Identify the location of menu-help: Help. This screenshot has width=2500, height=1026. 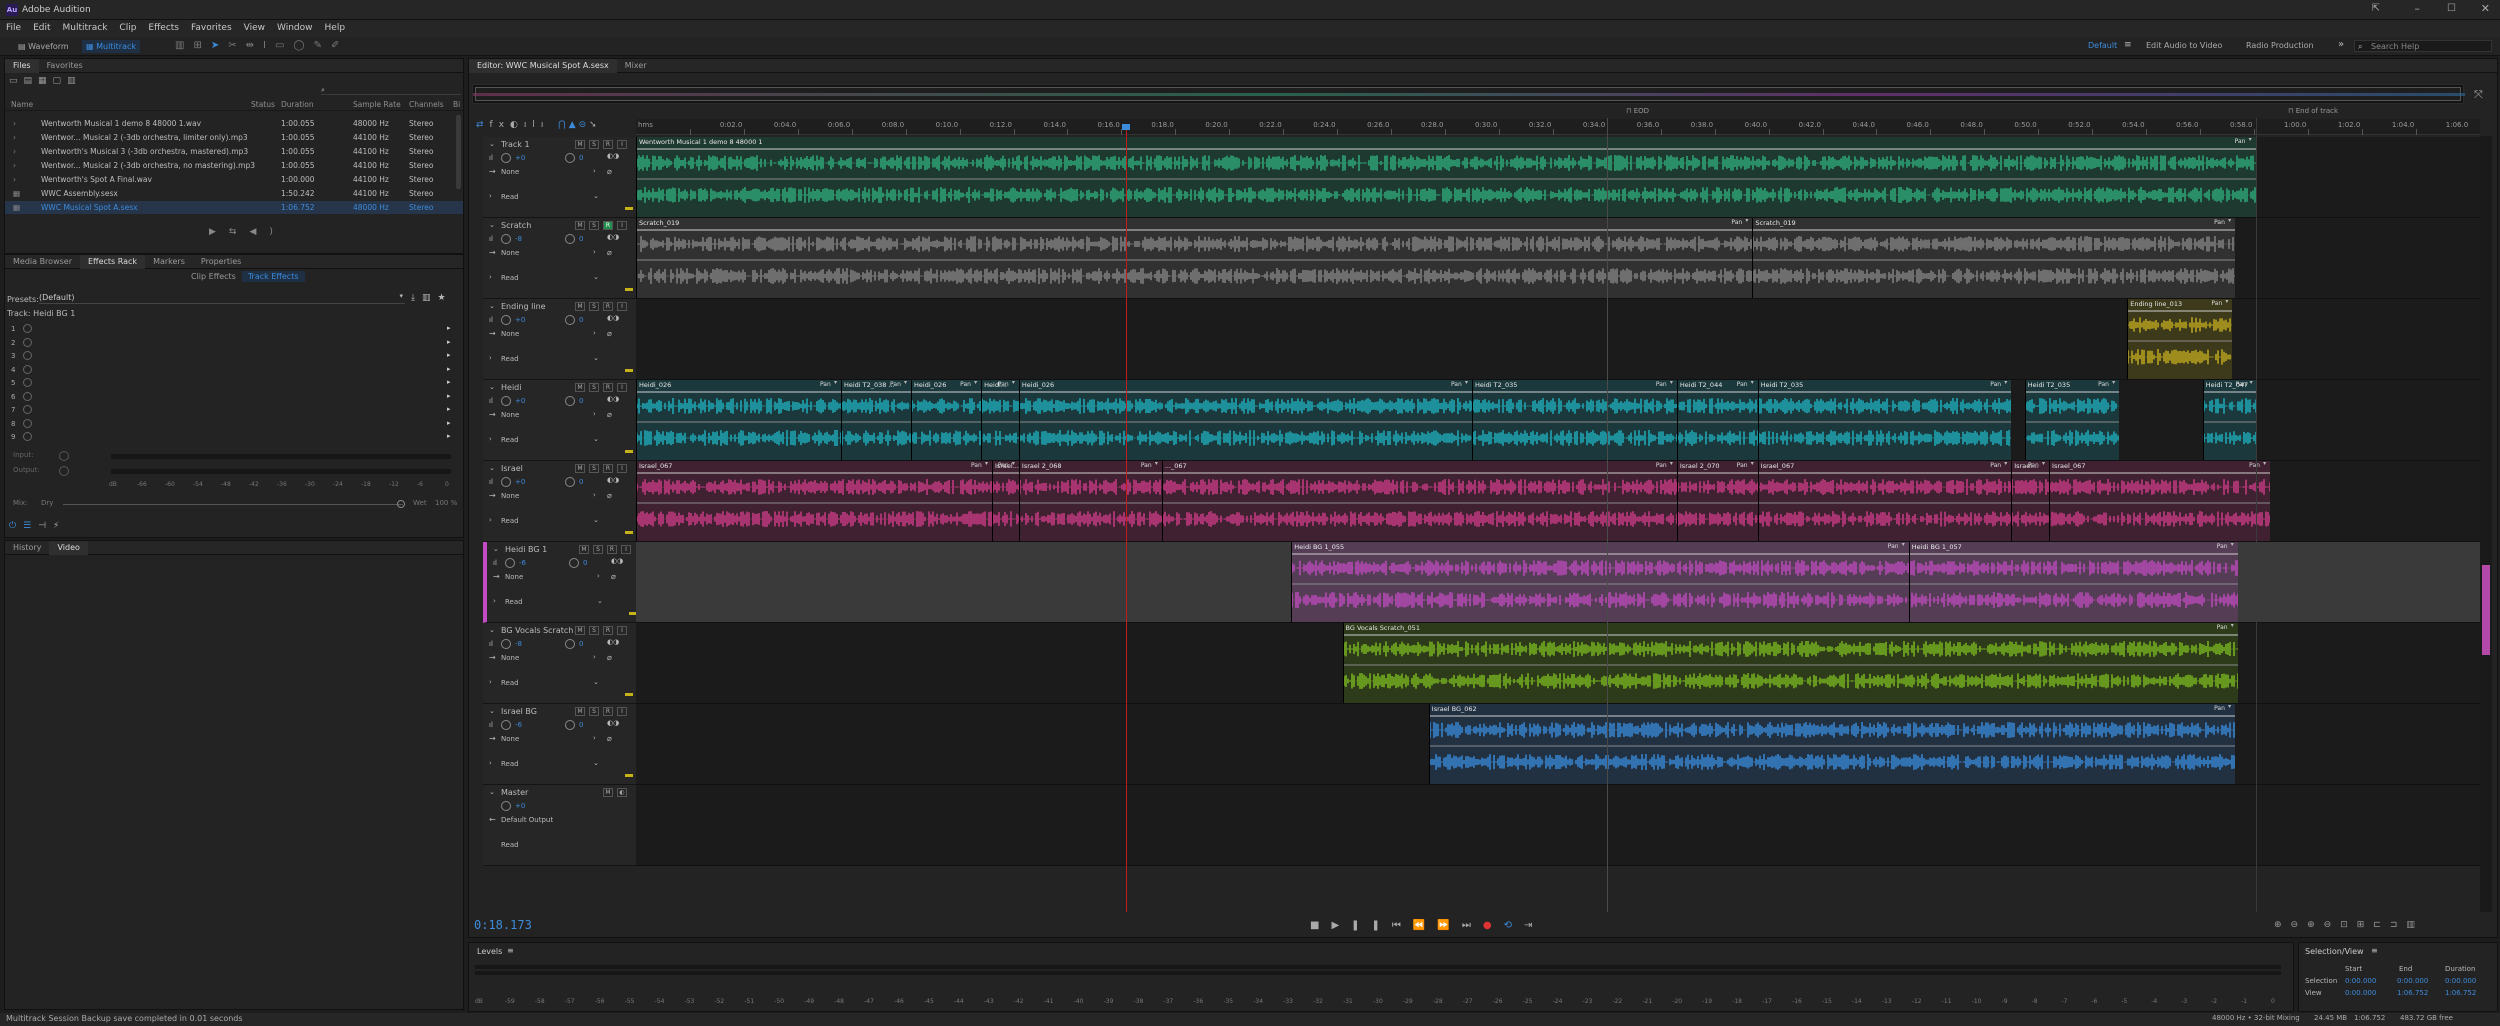
(335, 28).